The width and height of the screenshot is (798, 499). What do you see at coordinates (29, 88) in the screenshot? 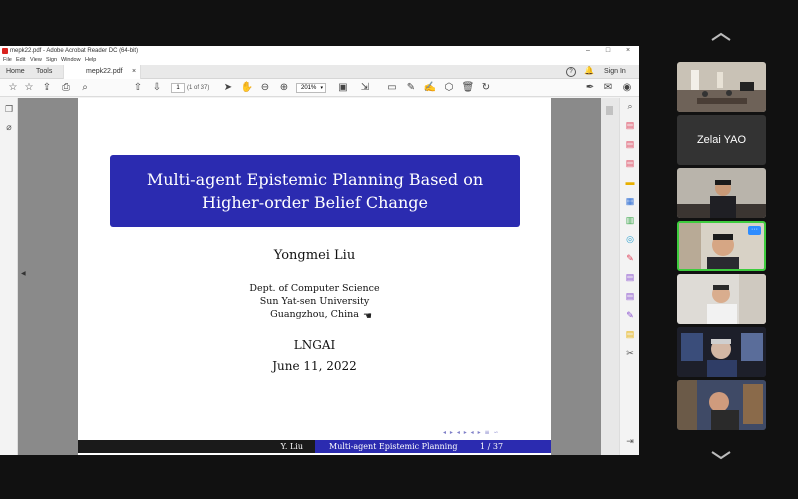
I see `bookmark-icon: ☆` at bounding box center [29, 88].